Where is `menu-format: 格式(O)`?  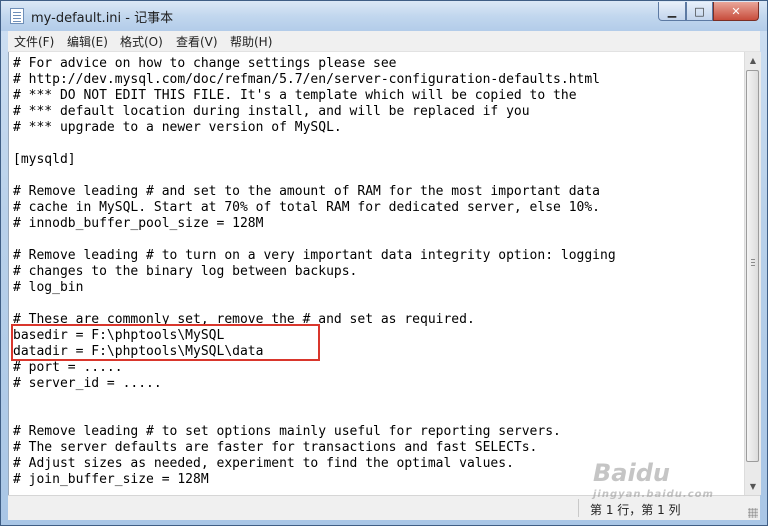
menu-format: 格式(O) is located at coordinates (141, 41).